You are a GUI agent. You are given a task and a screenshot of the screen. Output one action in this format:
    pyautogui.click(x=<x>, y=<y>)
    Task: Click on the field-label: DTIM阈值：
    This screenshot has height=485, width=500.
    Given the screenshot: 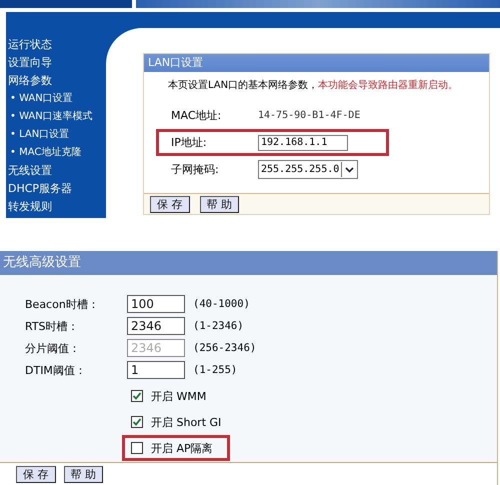 What is the action you would take?
    pyautogui.click(x=56, y=370)
    